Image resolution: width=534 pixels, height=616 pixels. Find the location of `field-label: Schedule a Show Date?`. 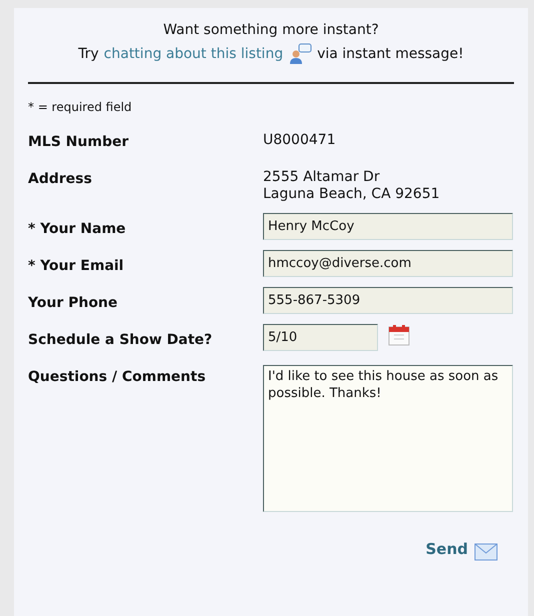

field-label: Schedule a Show Date? is located at coordinates (121, 340).